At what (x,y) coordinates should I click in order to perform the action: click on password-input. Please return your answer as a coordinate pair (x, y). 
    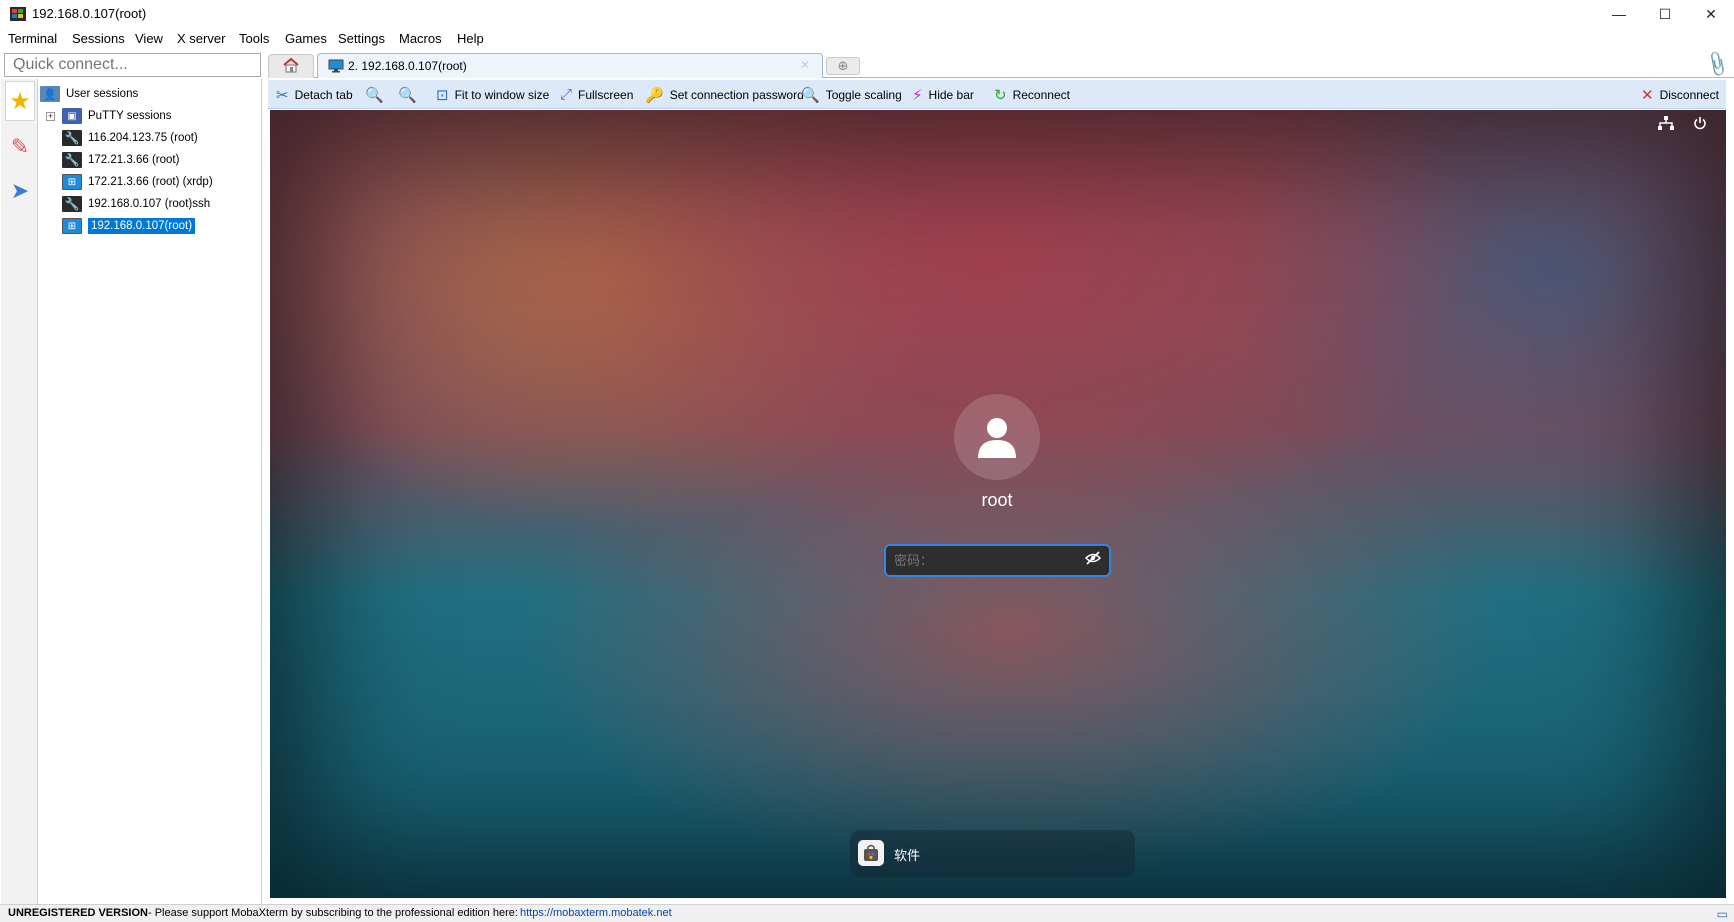
    Looking at the image, I should click on (984, 561).